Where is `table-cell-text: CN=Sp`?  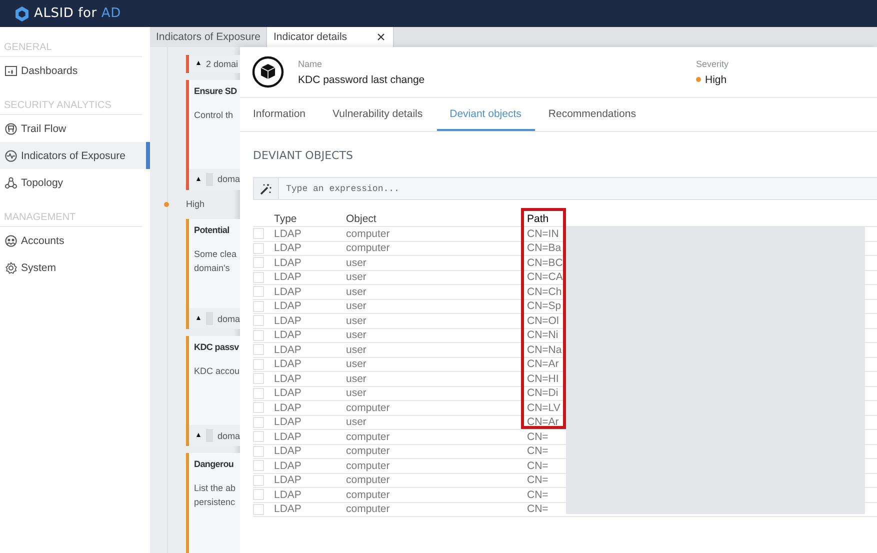 table-cell-text: CN=Sp is located at coordinates (544, 306).